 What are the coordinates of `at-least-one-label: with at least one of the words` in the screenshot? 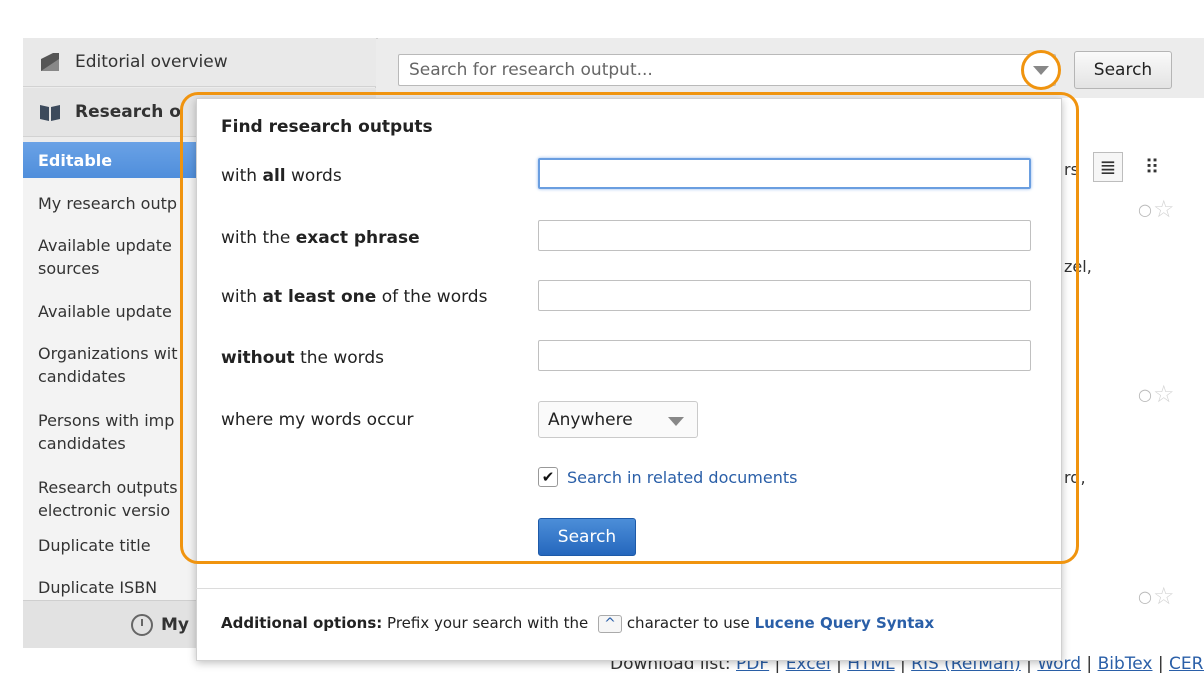 It's located at (354, 297).